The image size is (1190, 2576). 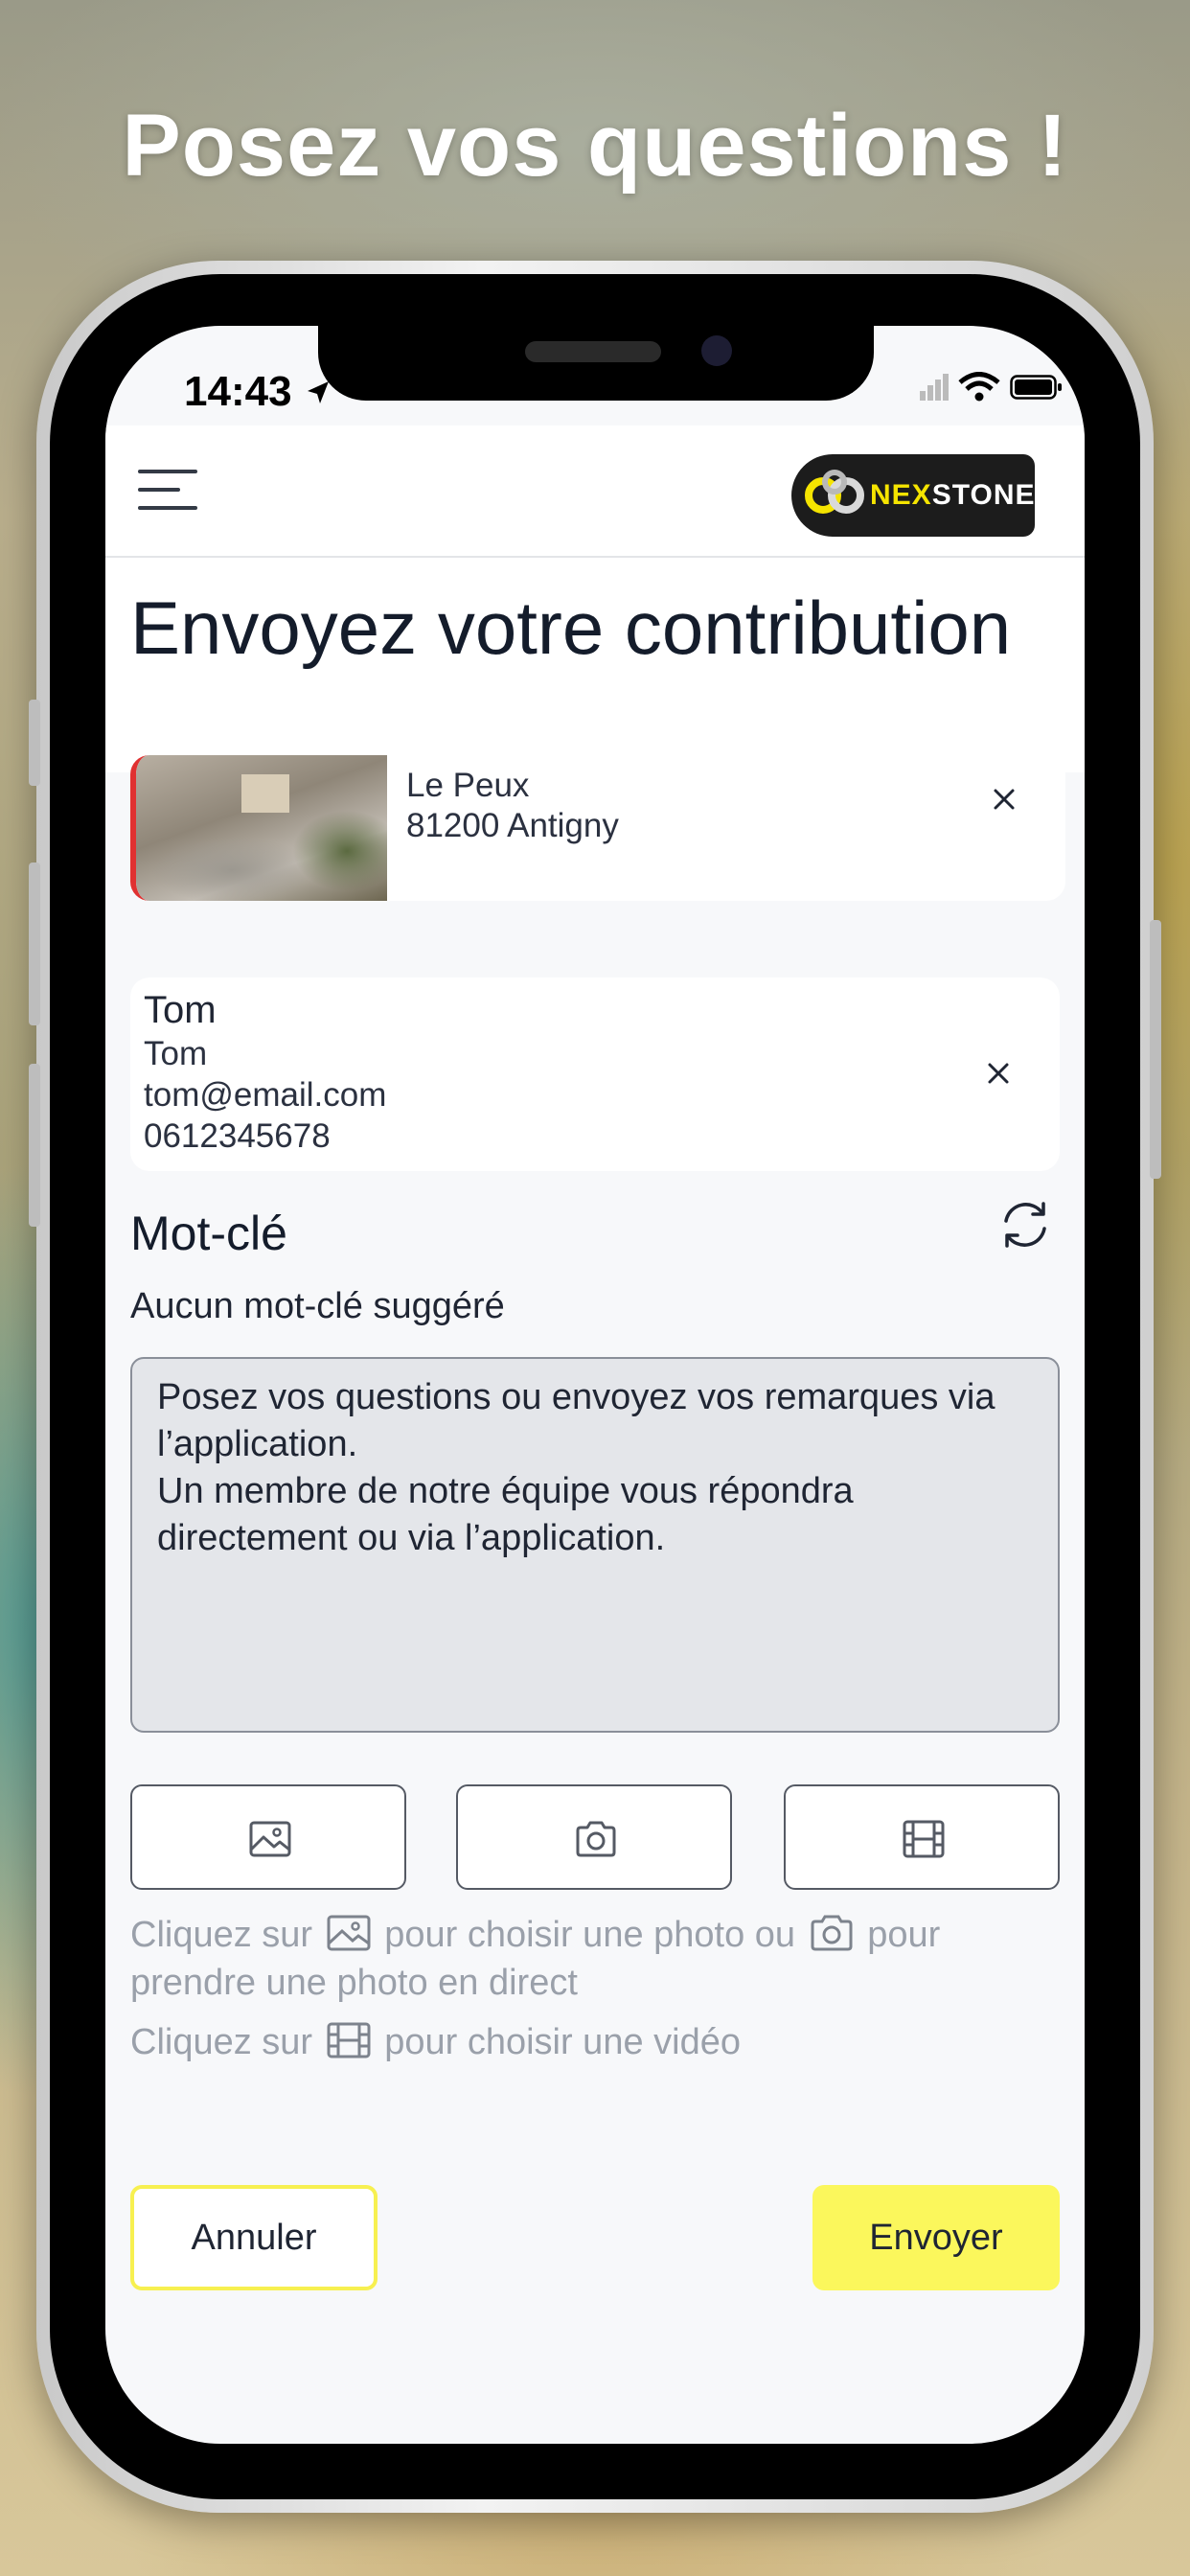 I want to click on menu-button, so click(x=167, y=490).